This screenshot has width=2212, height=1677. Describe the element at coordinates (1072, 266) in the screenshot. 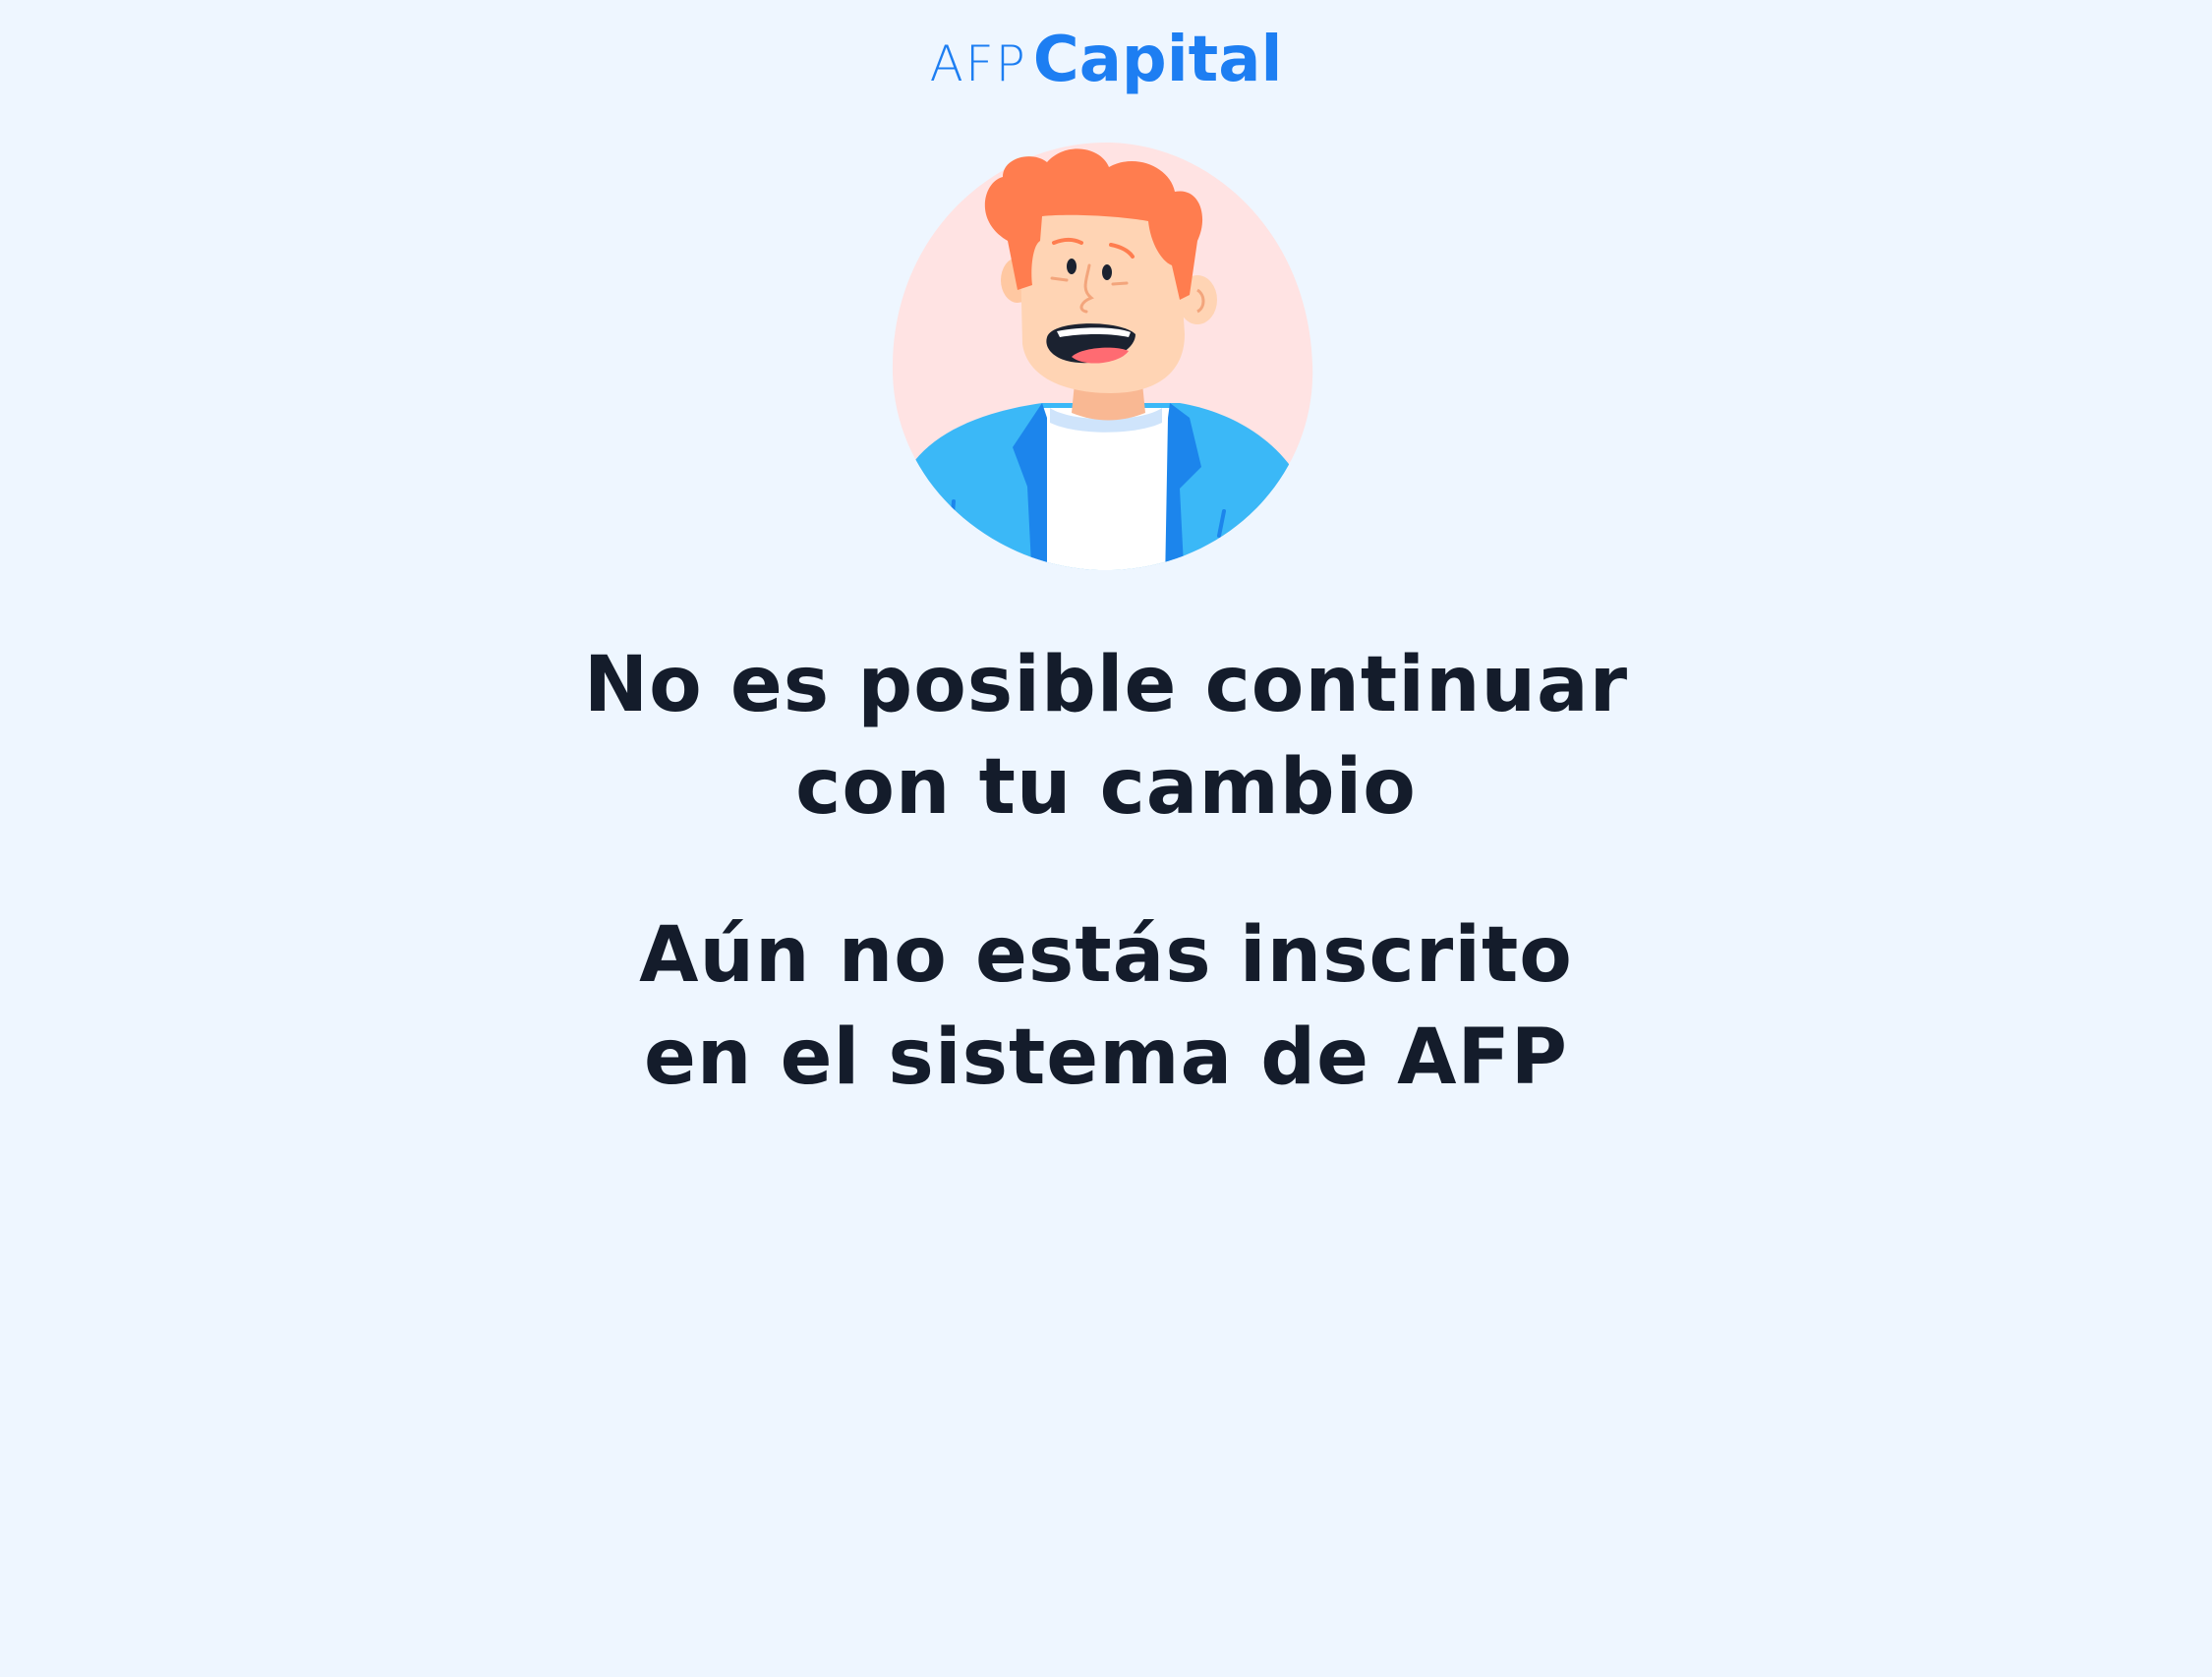

I see `left-eye` at that location.